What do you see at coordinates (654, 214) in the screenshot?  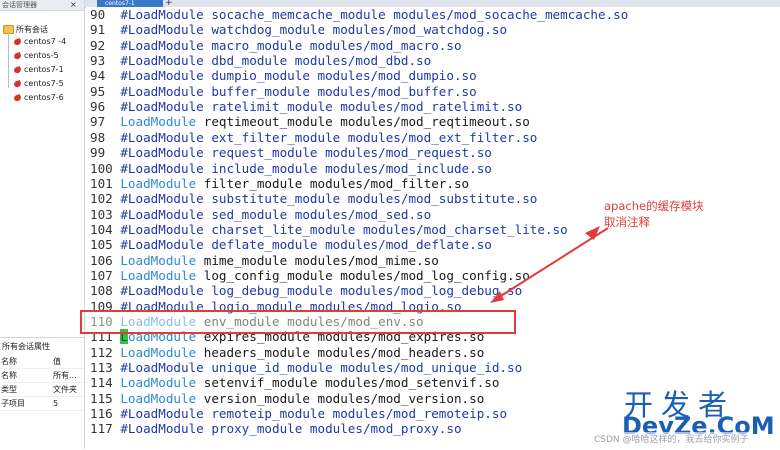 I see `annotation-note: apache的缓存模块 取消注释` at bounding box center [654, 214].